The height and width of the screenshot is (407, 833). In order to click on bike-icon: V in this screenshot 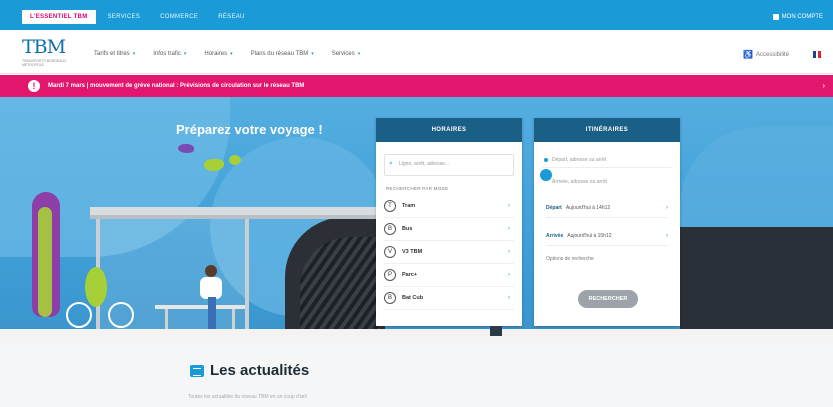, I will do `click(390, 252)`.